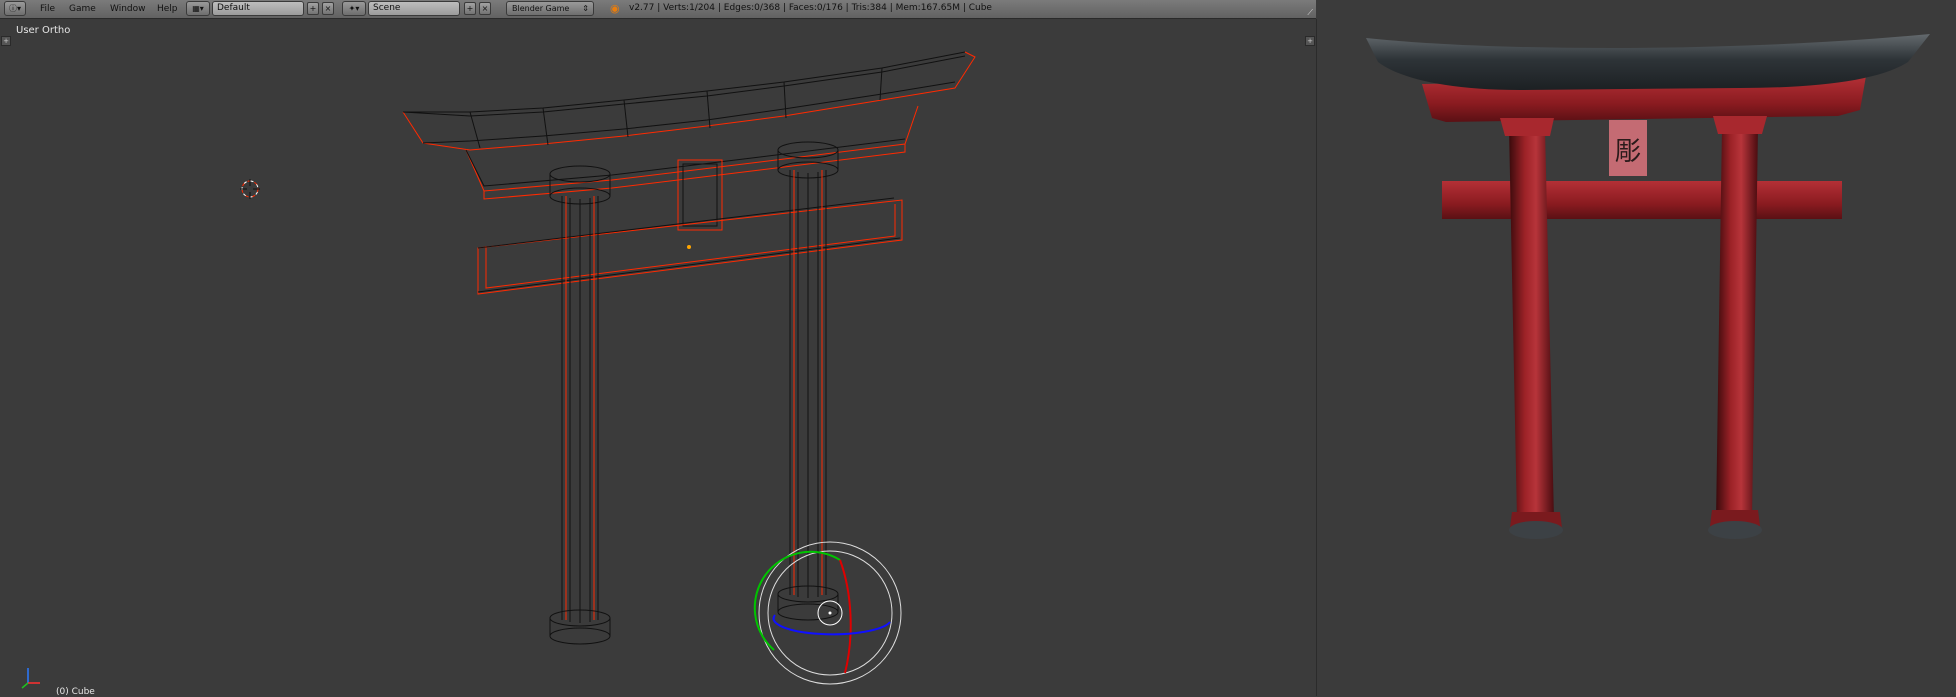 The image size is (1956, 697). I want to click on scene-icon: ✦▾, so click(354, 8).